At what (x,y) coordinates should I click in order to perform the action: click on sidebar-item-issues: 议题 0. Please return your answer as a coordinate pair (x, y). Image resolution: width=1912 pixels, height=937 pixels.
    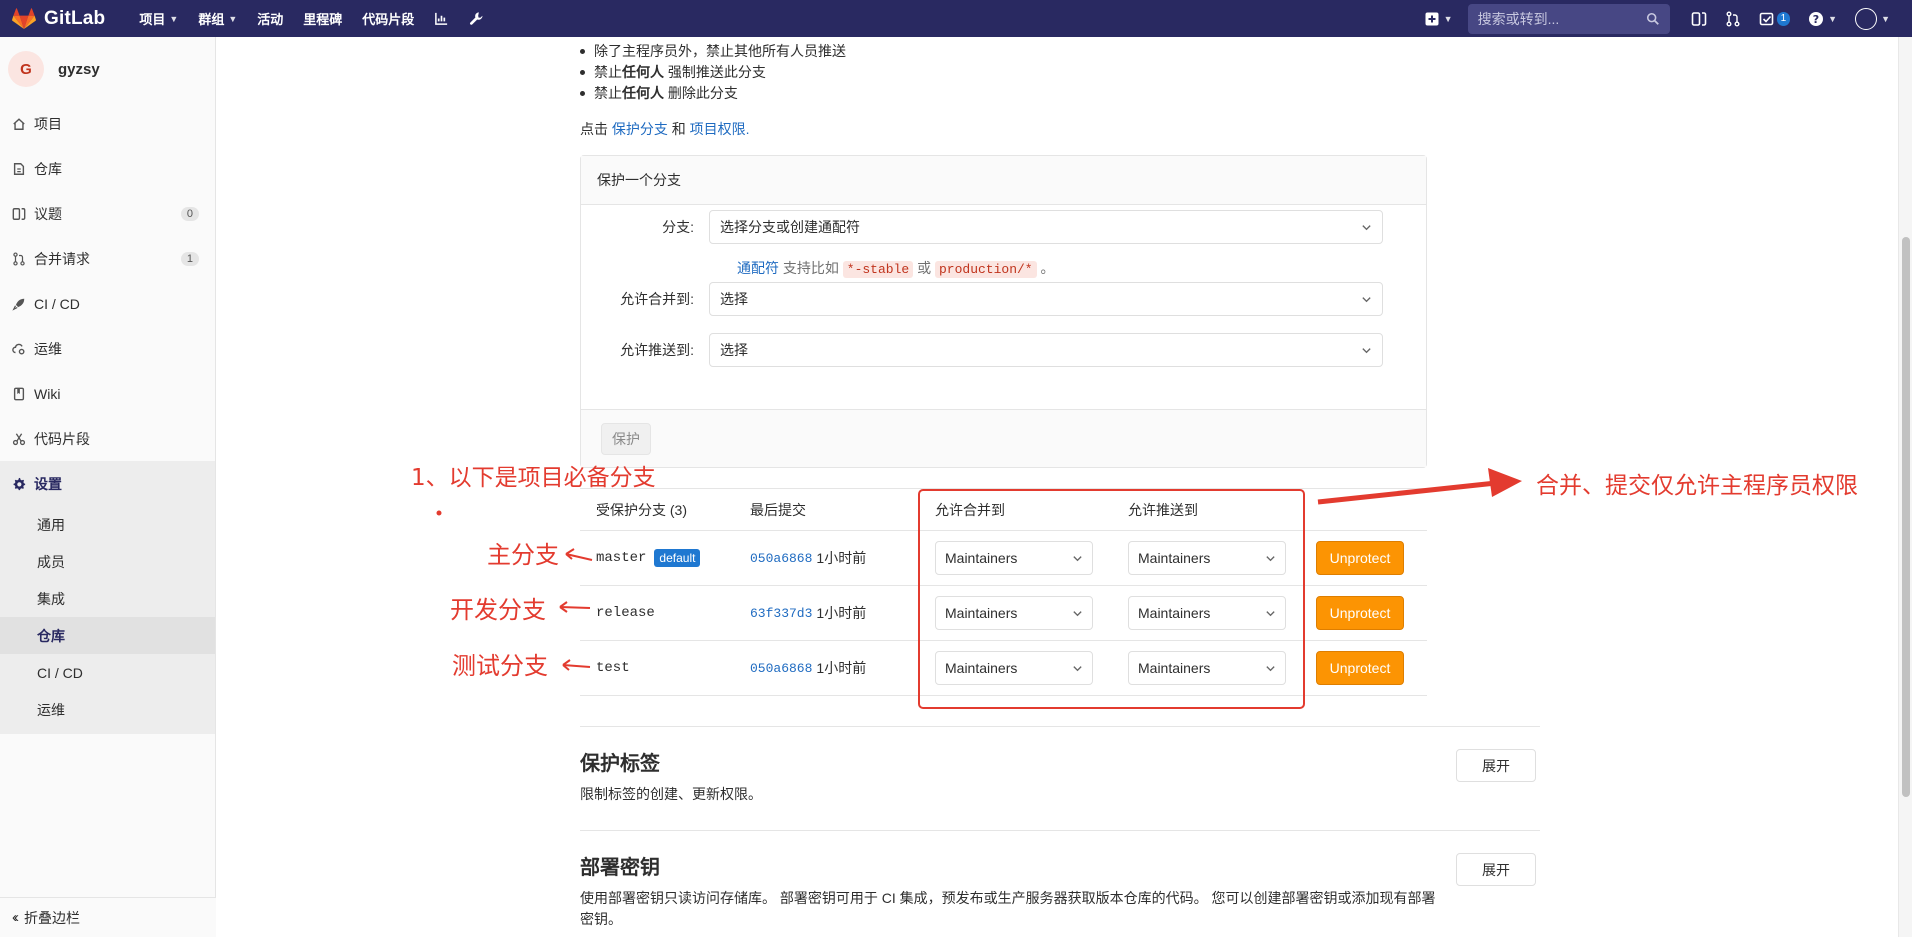
    Looking at the image, I should click on (107, 213).